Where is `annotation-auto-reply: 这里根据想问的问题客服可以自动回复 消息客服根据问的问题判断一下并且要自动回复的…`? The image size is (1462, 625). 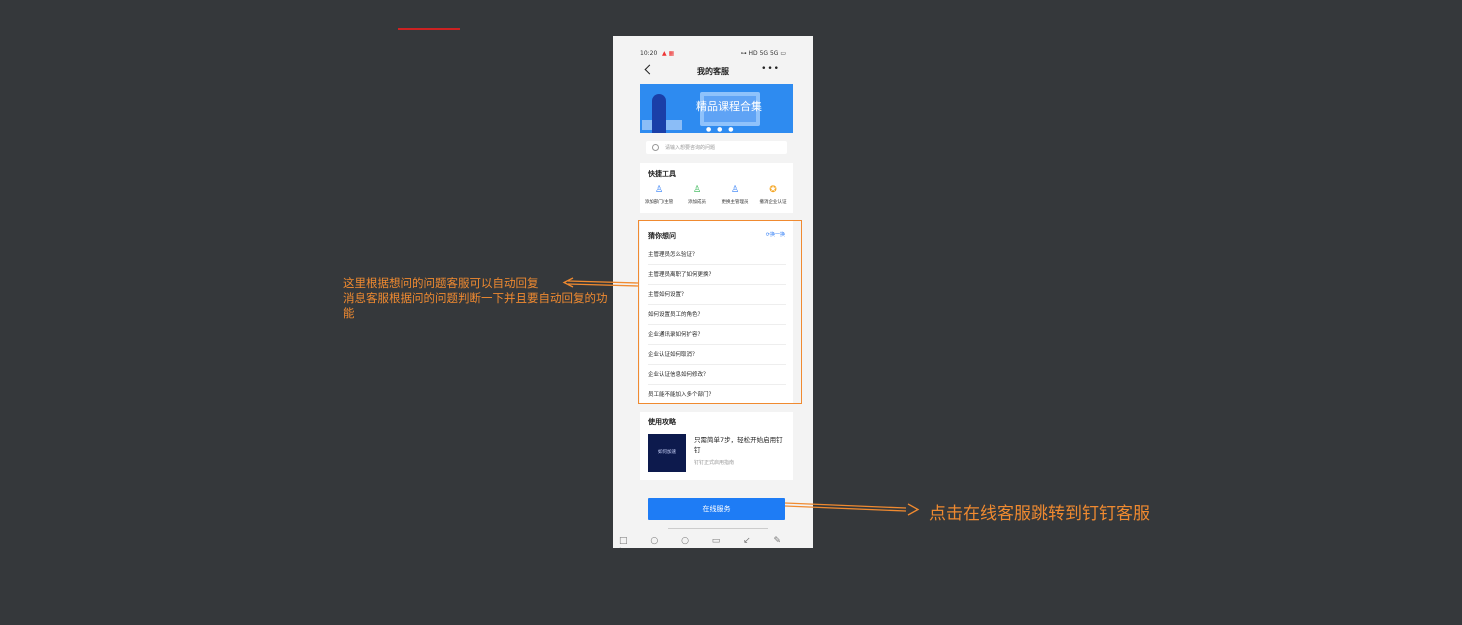 annotation-auto-reply: 这里根据想问的问题客服可以自动回复 消息客服根据问的问题判断一下并且要自动回复的… is located at coordinates (478, 298).